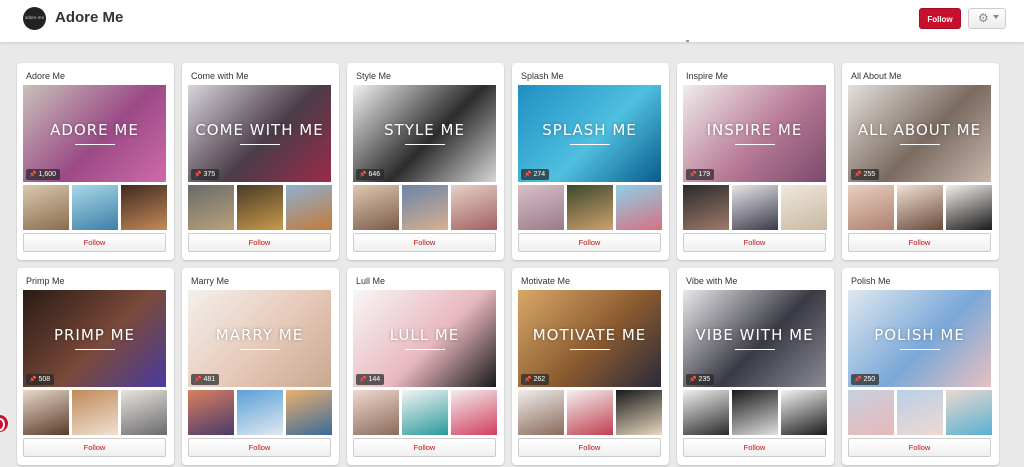 This screenshot has height=467, width=1024. I want to click on board-cover: COME WITH ME 📌 375, so click(259, 133).